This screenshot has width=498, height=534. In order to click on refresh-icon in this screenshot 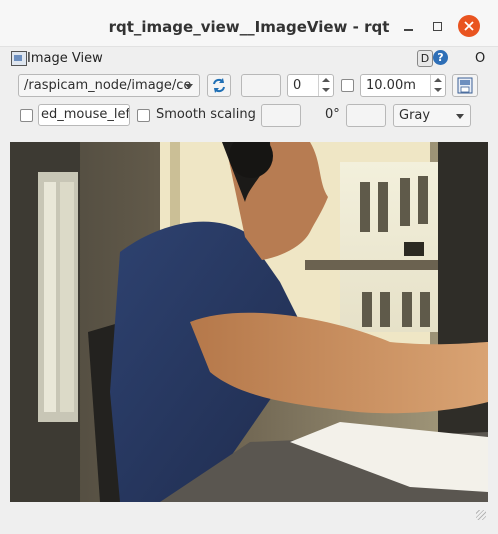, I will do `click(219, 85)`.